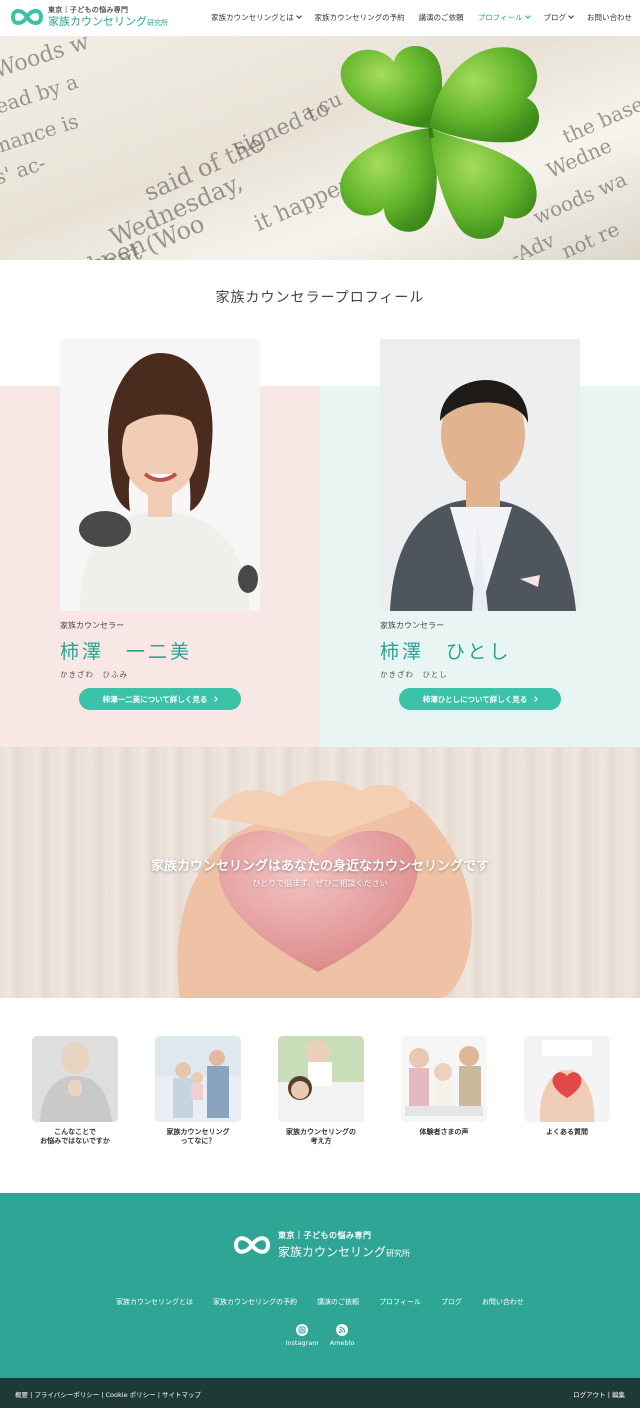 The height and width of the screenshot is (1408, 640). Describe the element at coordinates (108, 21) in the screenshot. I see `logo-title: 家族カウンセリング研究所` at that location.